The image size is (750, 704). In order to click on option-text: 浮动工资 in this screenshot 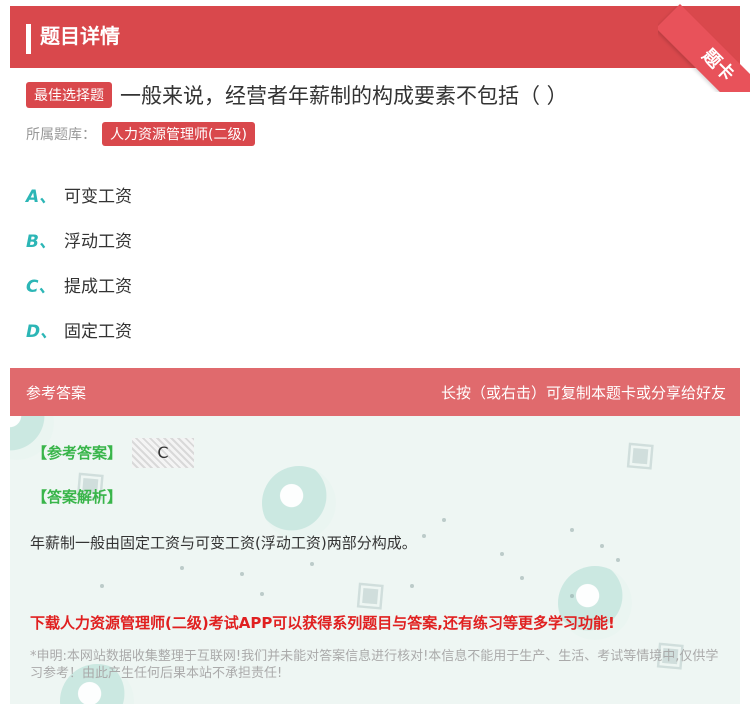, I will do `click(98, 242)`.